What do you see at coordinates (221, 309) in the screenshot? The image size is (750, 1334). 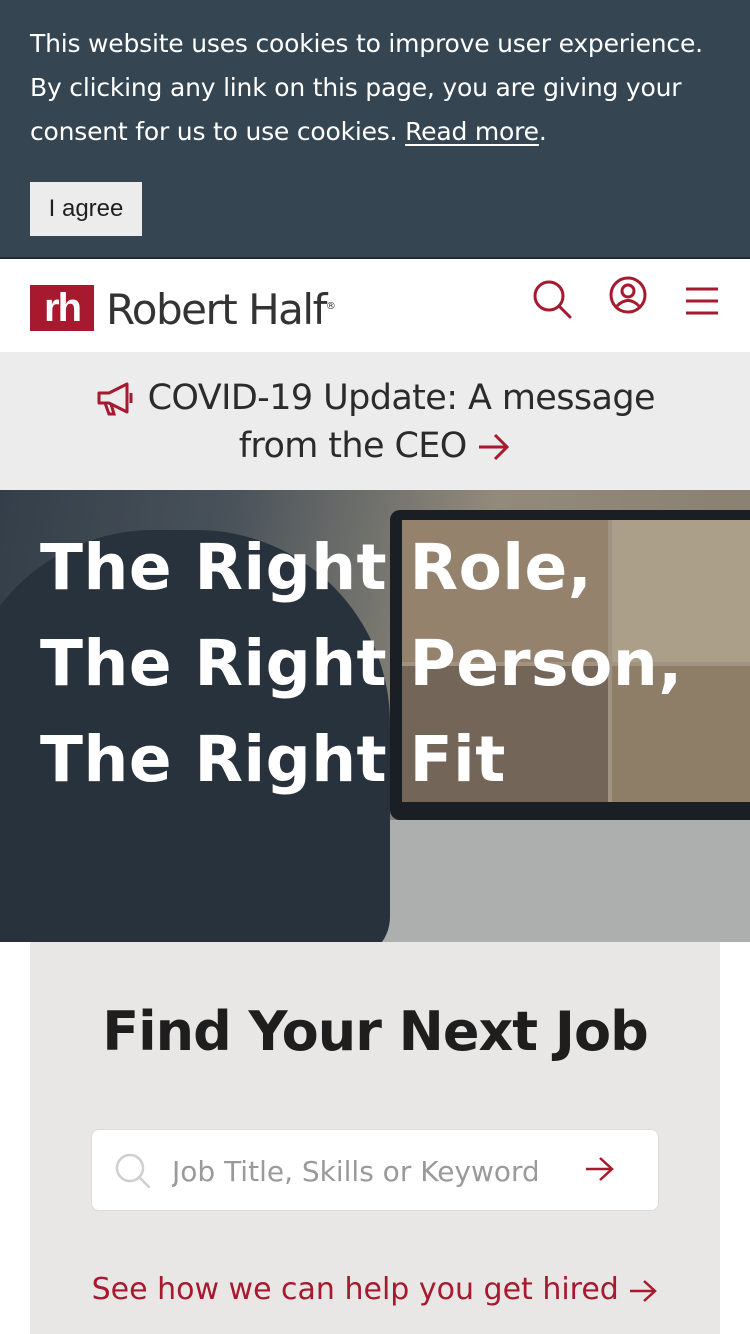 I see `logo-text: Robert Half®` at bounding box center [221, 309].